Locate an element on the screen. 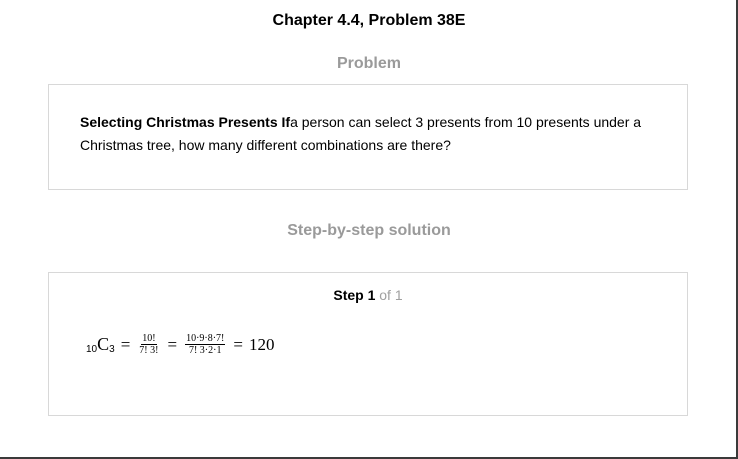 This screenshot has height=459, width=738. step-number: Step 1 is located at coordinates (354, 295).